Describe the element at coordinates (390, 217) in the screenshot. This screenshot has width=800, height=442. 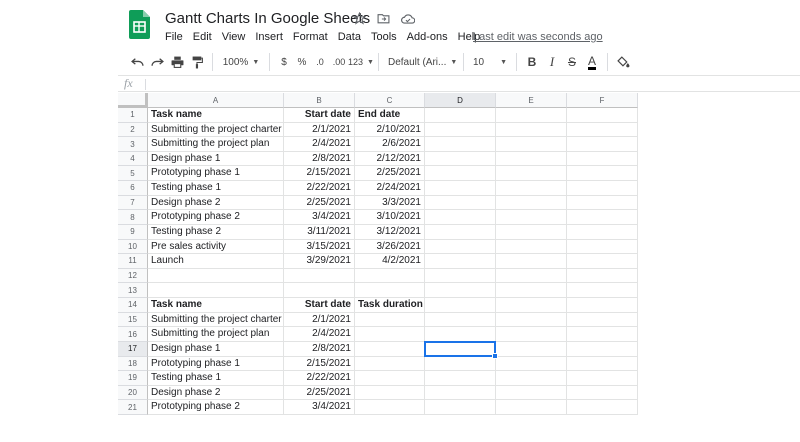
I see `cell-c8: 3/10/2021` at that location.